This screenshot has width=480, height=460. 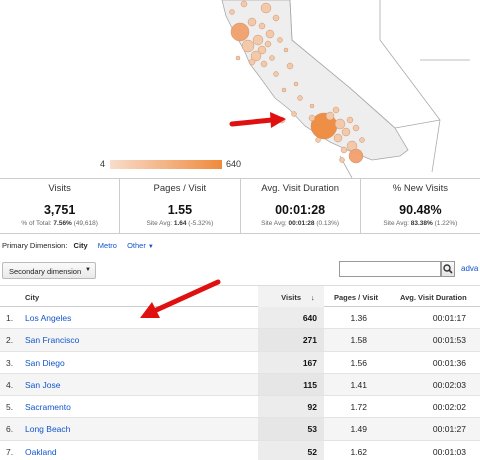 I want to click on metric-visits: Visits 3,751 % of Total: 7.56% (49,618), so click(x=60, y=206).